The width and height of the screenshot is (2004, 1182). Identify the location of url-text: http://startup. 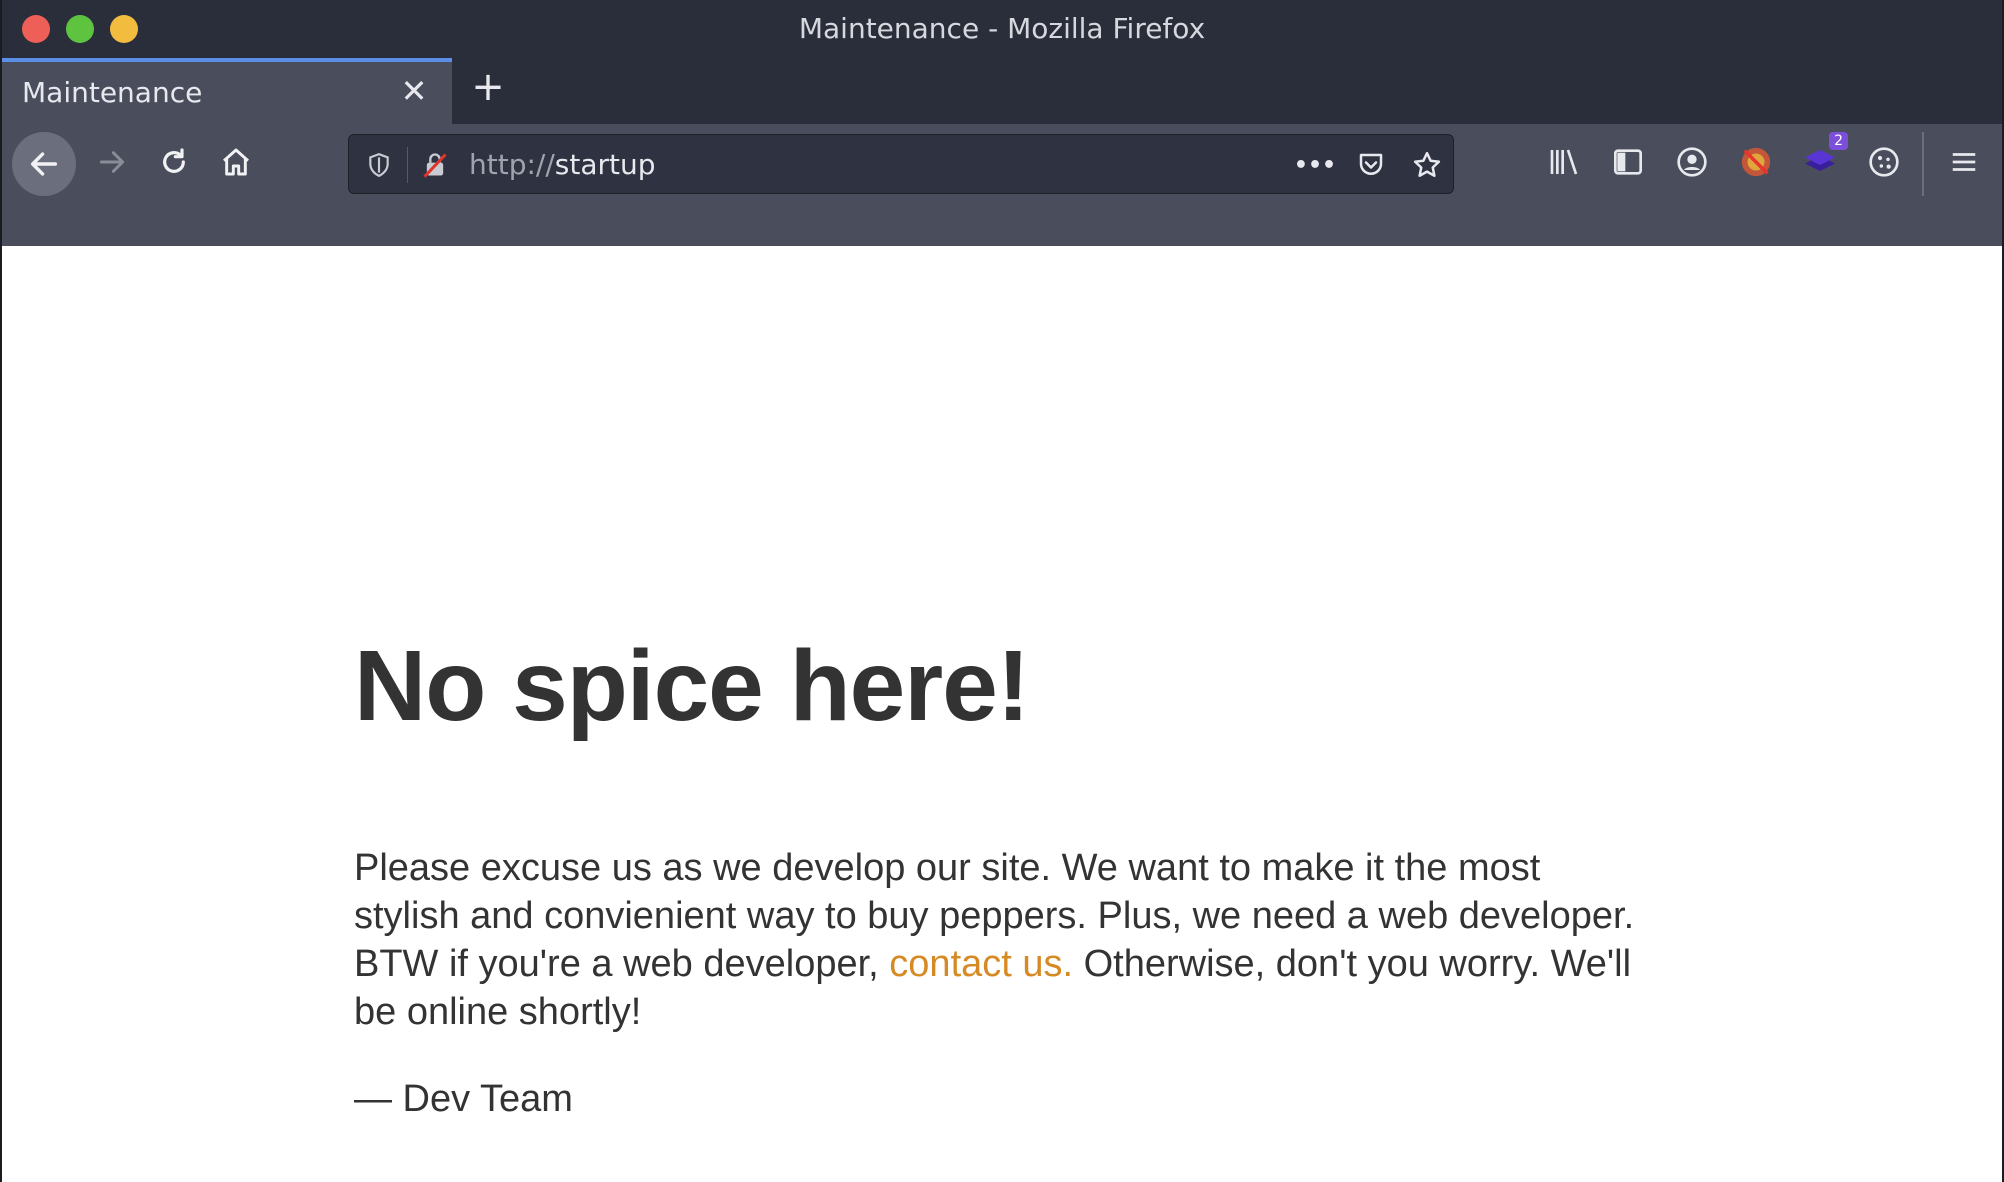
(562, 164).